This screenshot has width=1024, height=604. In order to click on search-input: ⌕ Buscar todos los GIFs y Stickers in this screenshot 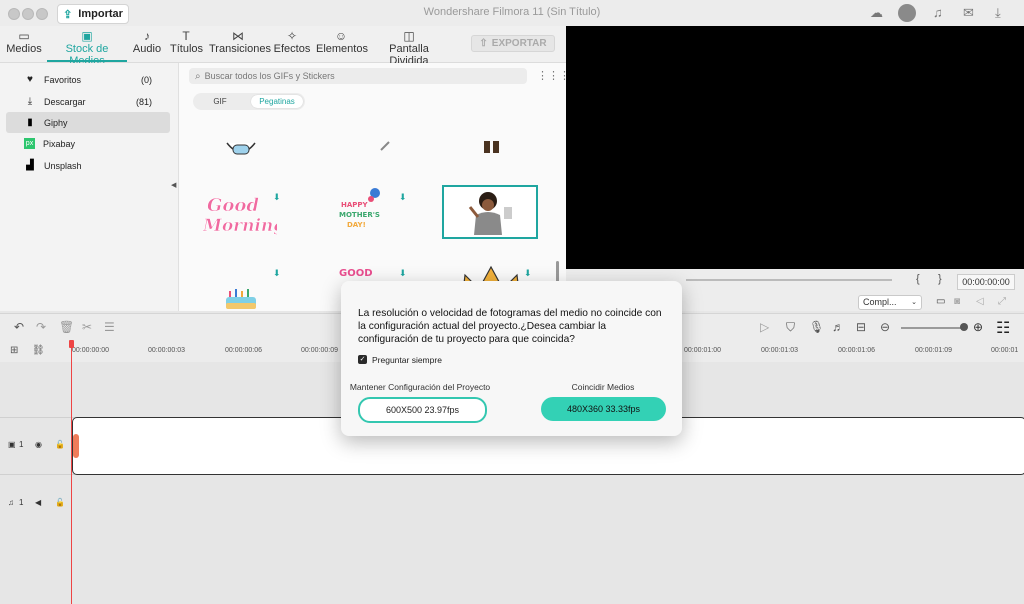, I will do `click(358, 76)`.